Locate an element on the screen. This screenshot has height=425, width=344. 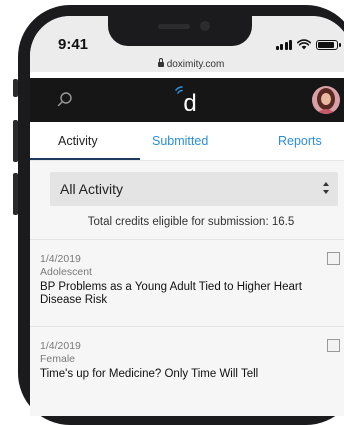
volume-down-button is located at coordinates (15, 194).